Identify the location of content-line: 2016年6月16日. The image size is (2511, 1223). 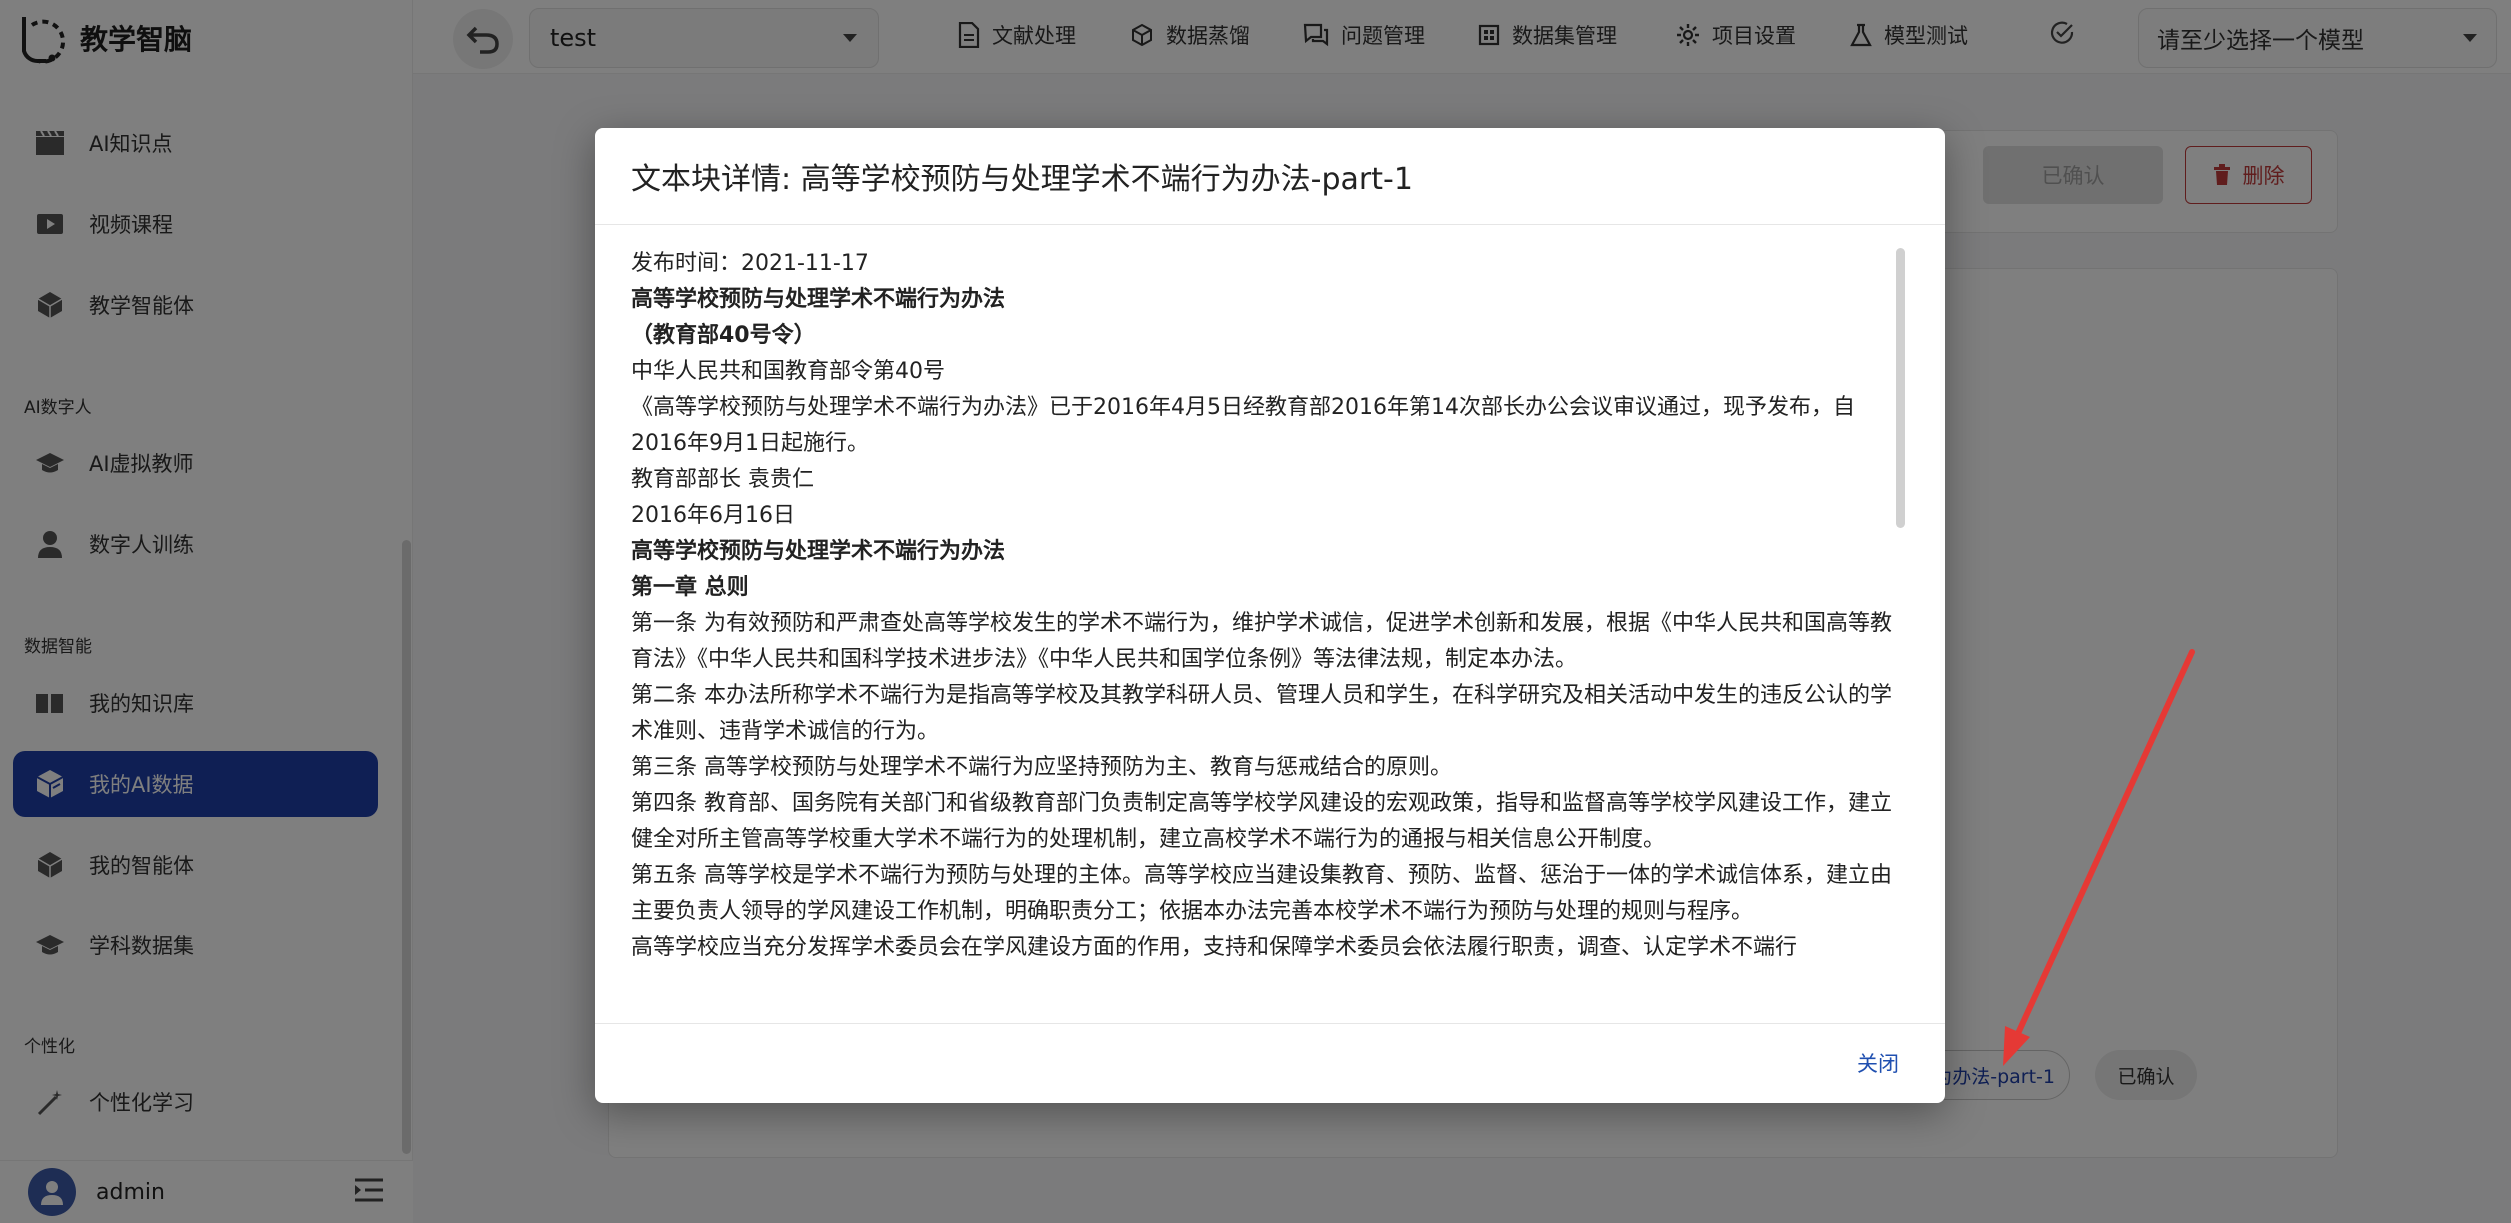
(713, 515).